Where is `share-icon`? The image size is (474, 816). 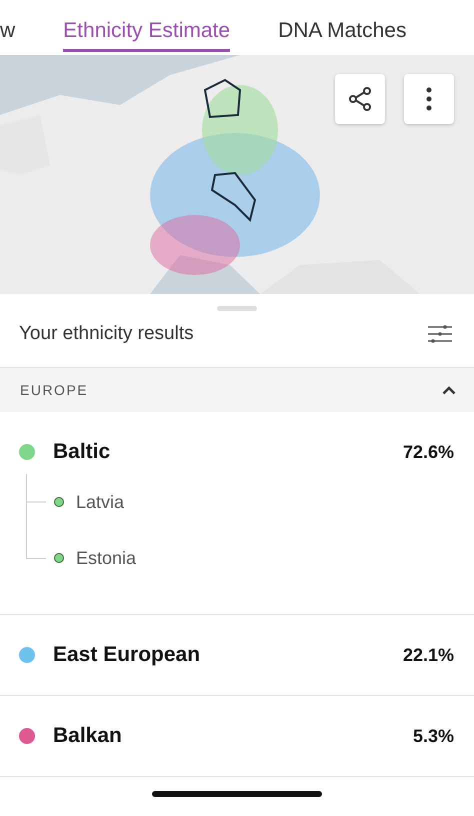 share-icon is located at coordinates (360, 99).